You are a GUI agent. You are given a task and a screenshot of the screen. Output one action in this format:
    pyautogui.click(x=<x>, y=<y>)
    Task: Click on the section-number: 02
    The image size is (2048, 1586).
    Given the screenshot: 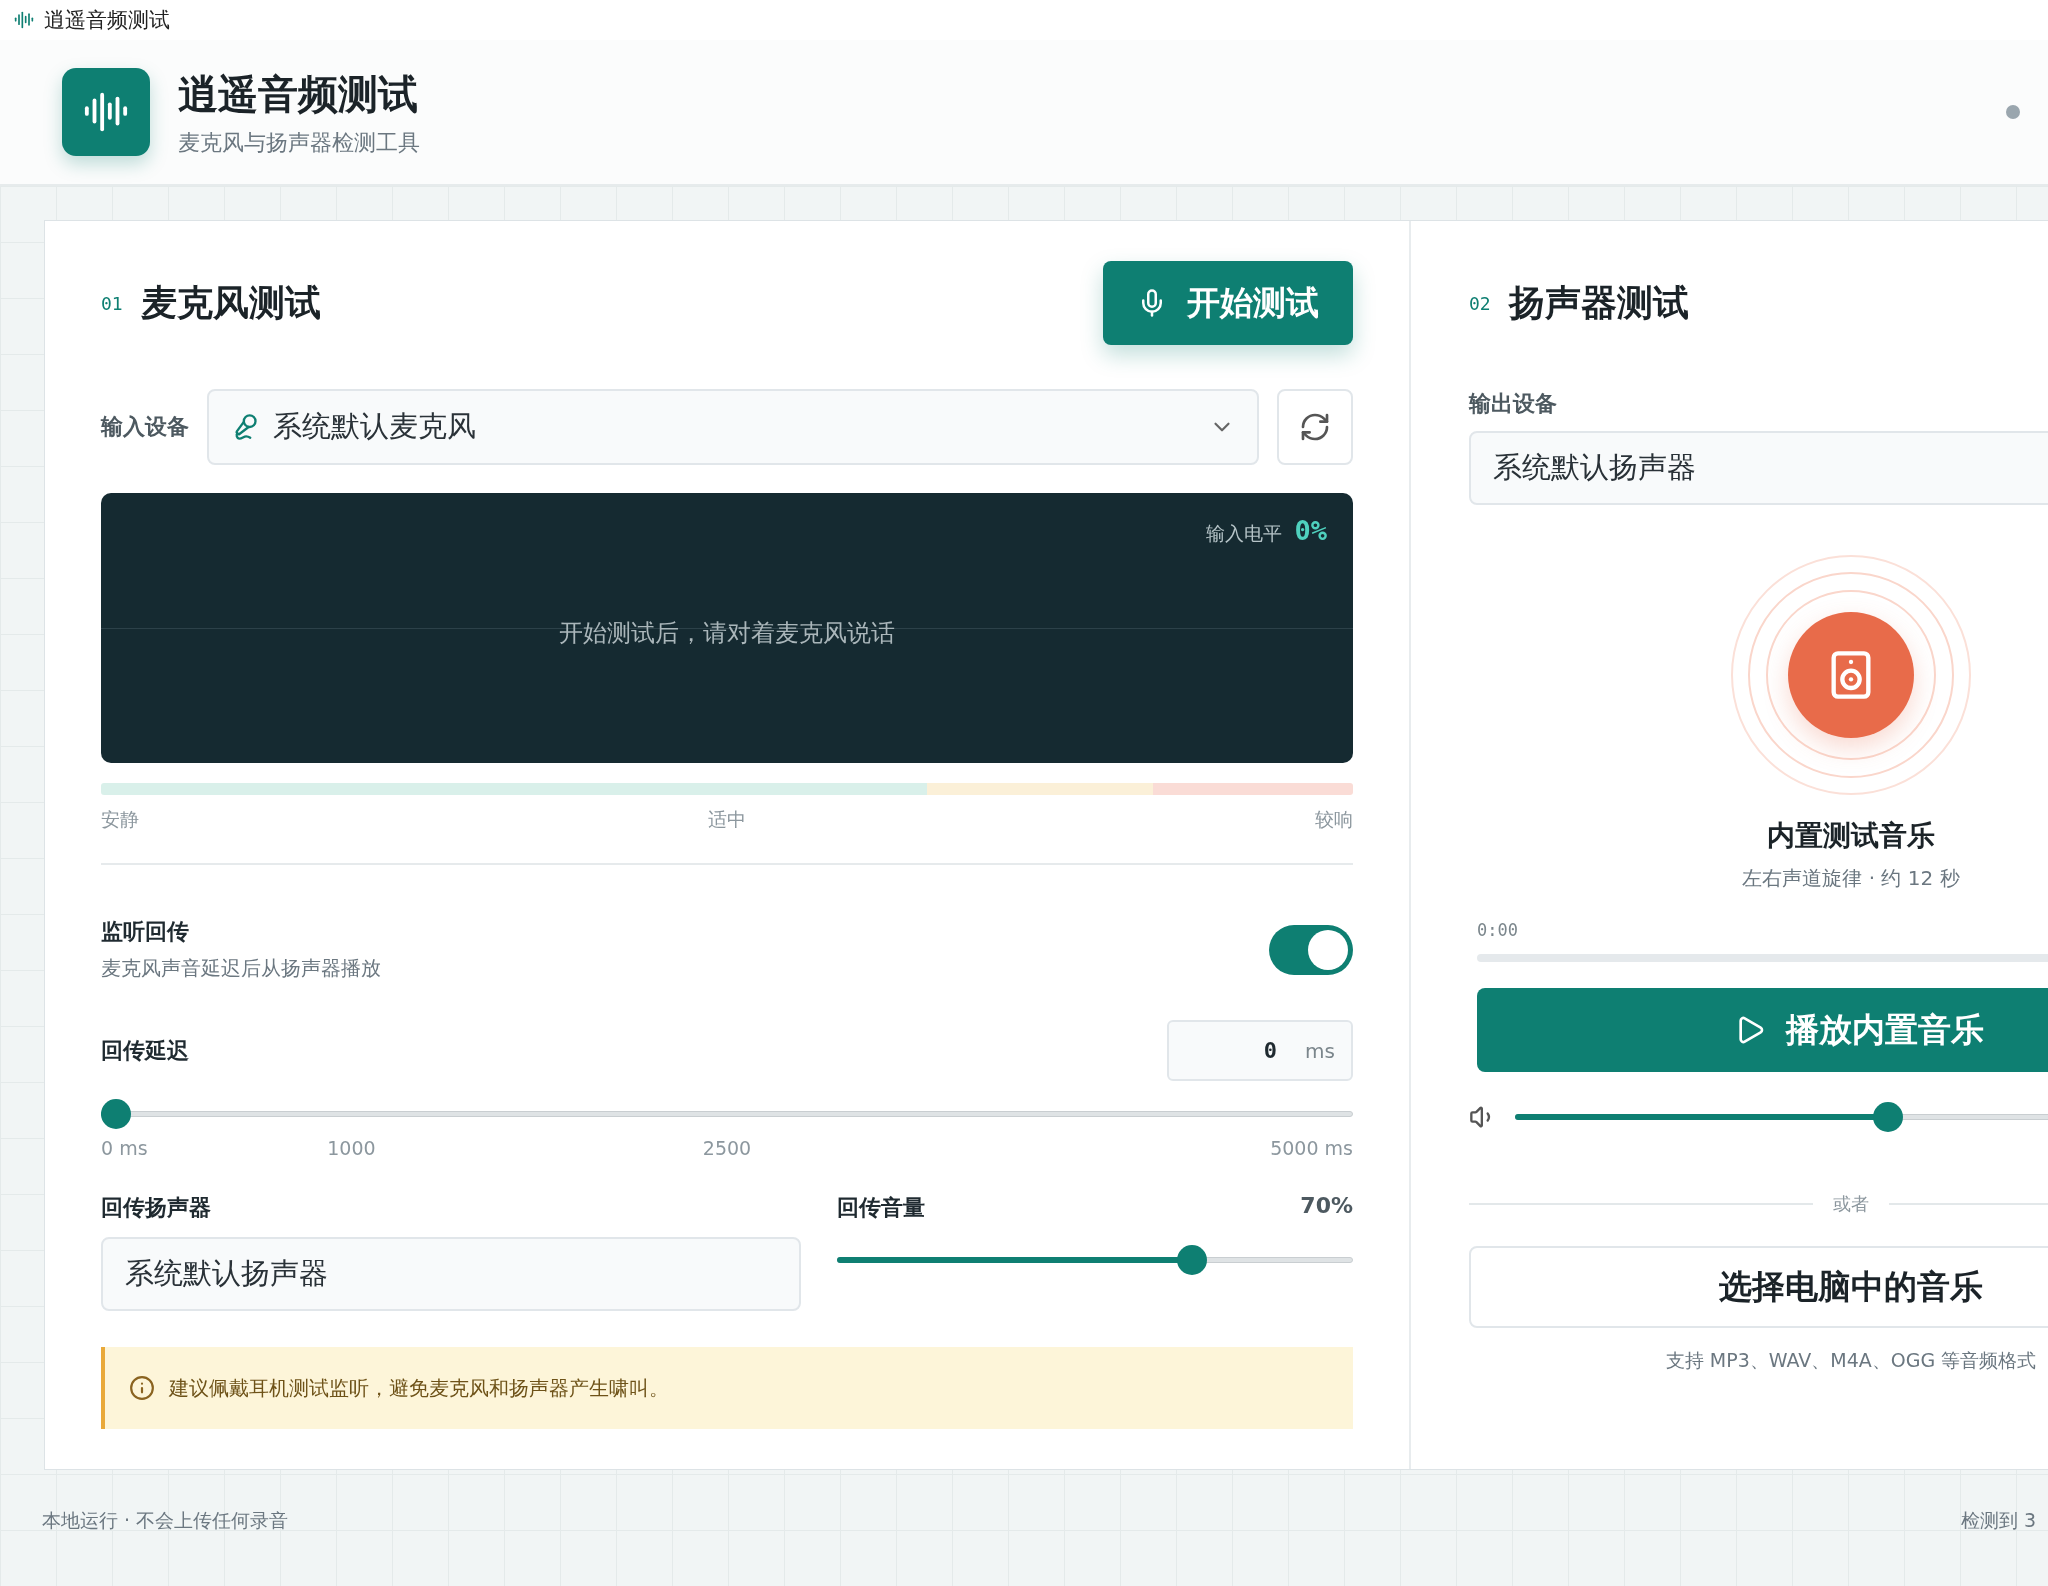 What is the action you would take?
    pyautogui.click(x=1480, y=303)
    